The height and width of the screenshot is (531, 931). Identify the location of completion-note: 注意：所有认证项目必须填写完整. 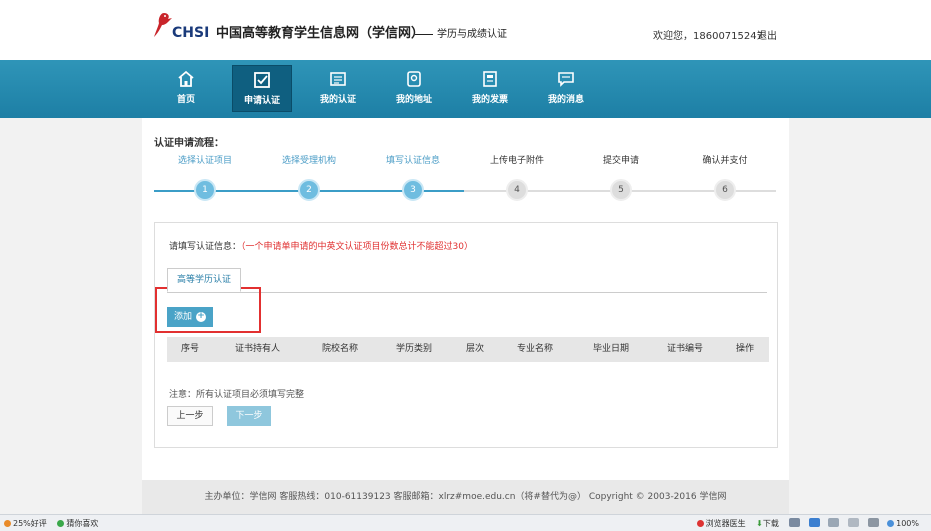
(237, 395).